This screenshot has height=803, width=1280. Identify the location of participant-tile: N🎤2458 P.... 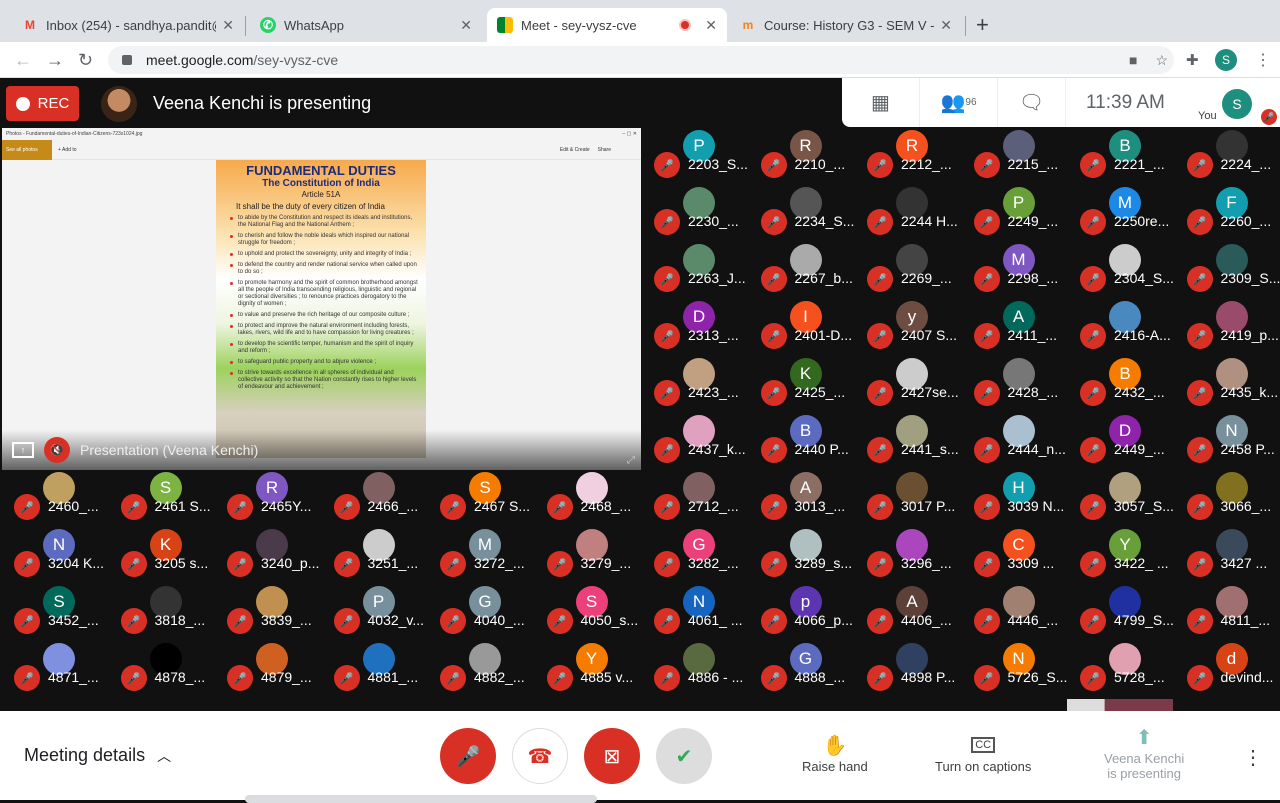
(1229, 441).